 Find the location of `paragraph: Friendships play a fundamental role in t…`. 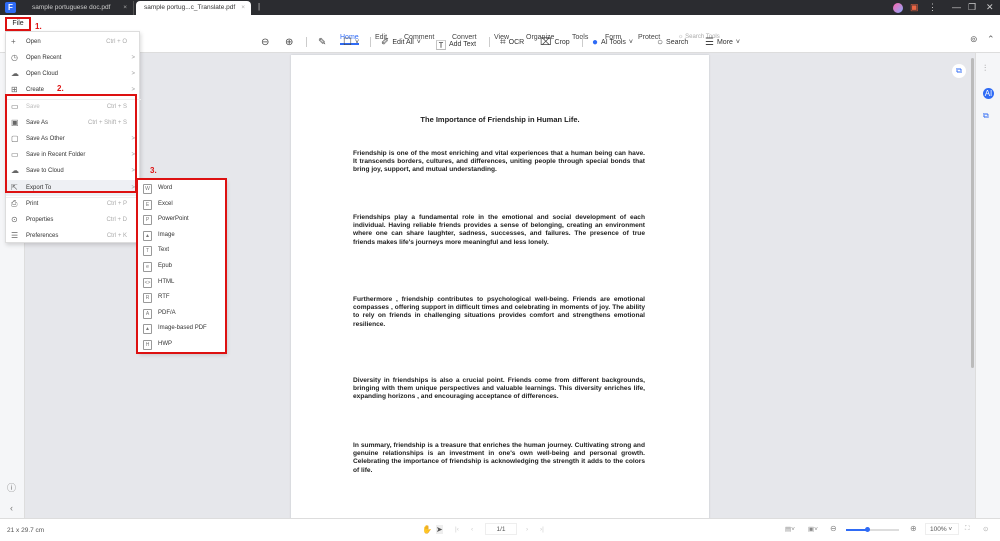

paragraph: Friendships play a fundamental role in t… is located at coordinates (499, 230).